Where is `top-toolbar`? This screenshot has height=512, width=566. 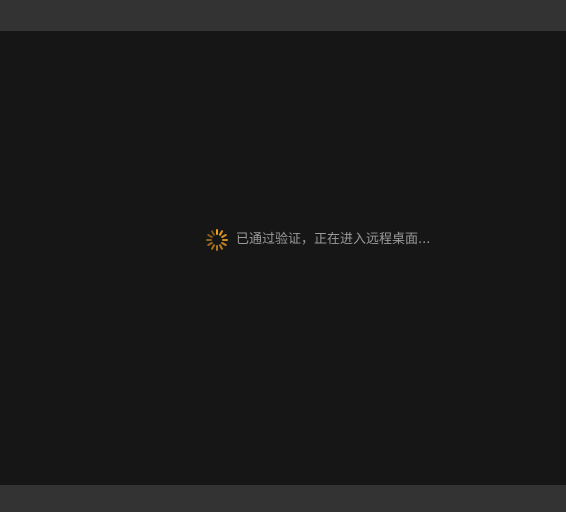
top-toolbar is located at coordinates (283, 15).